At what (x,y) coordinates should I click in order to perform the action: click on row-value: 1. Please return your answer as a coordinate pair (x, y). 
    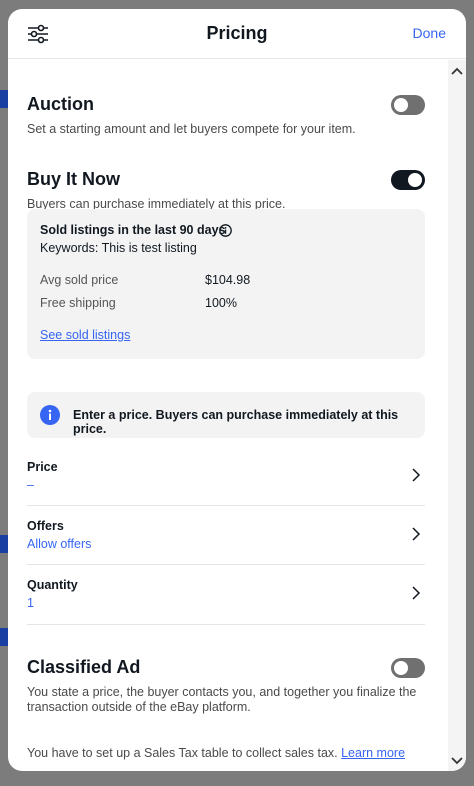
    Looking at the image, I should click on (30, 603).